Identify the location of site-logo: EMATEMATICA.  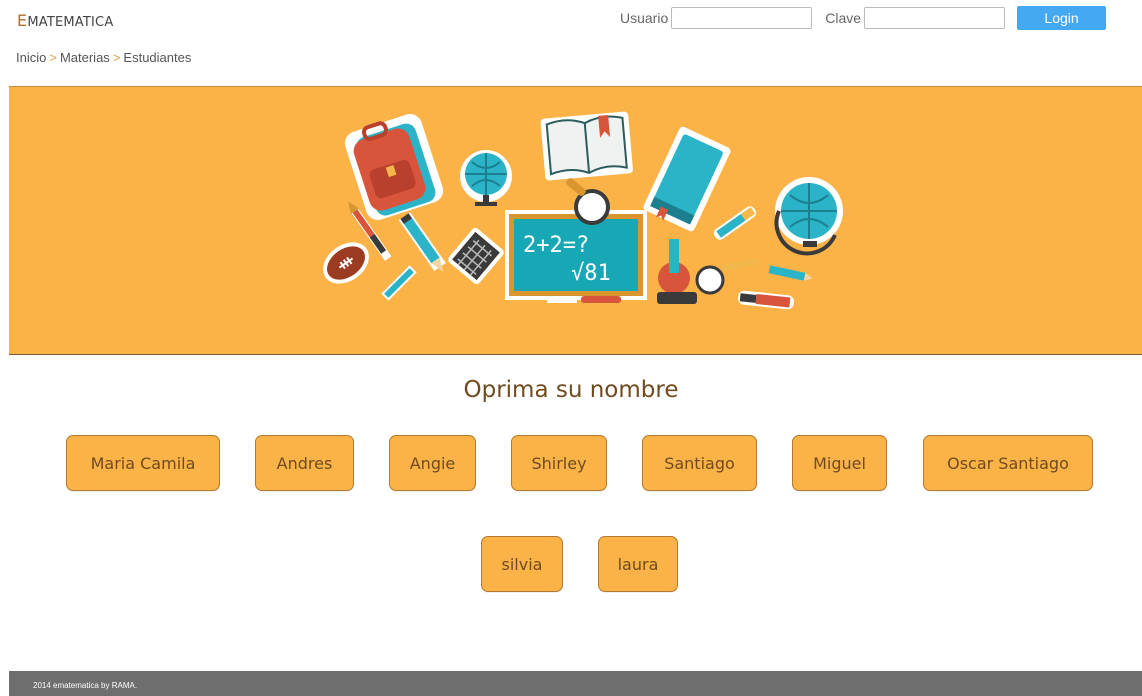
(65, 20).